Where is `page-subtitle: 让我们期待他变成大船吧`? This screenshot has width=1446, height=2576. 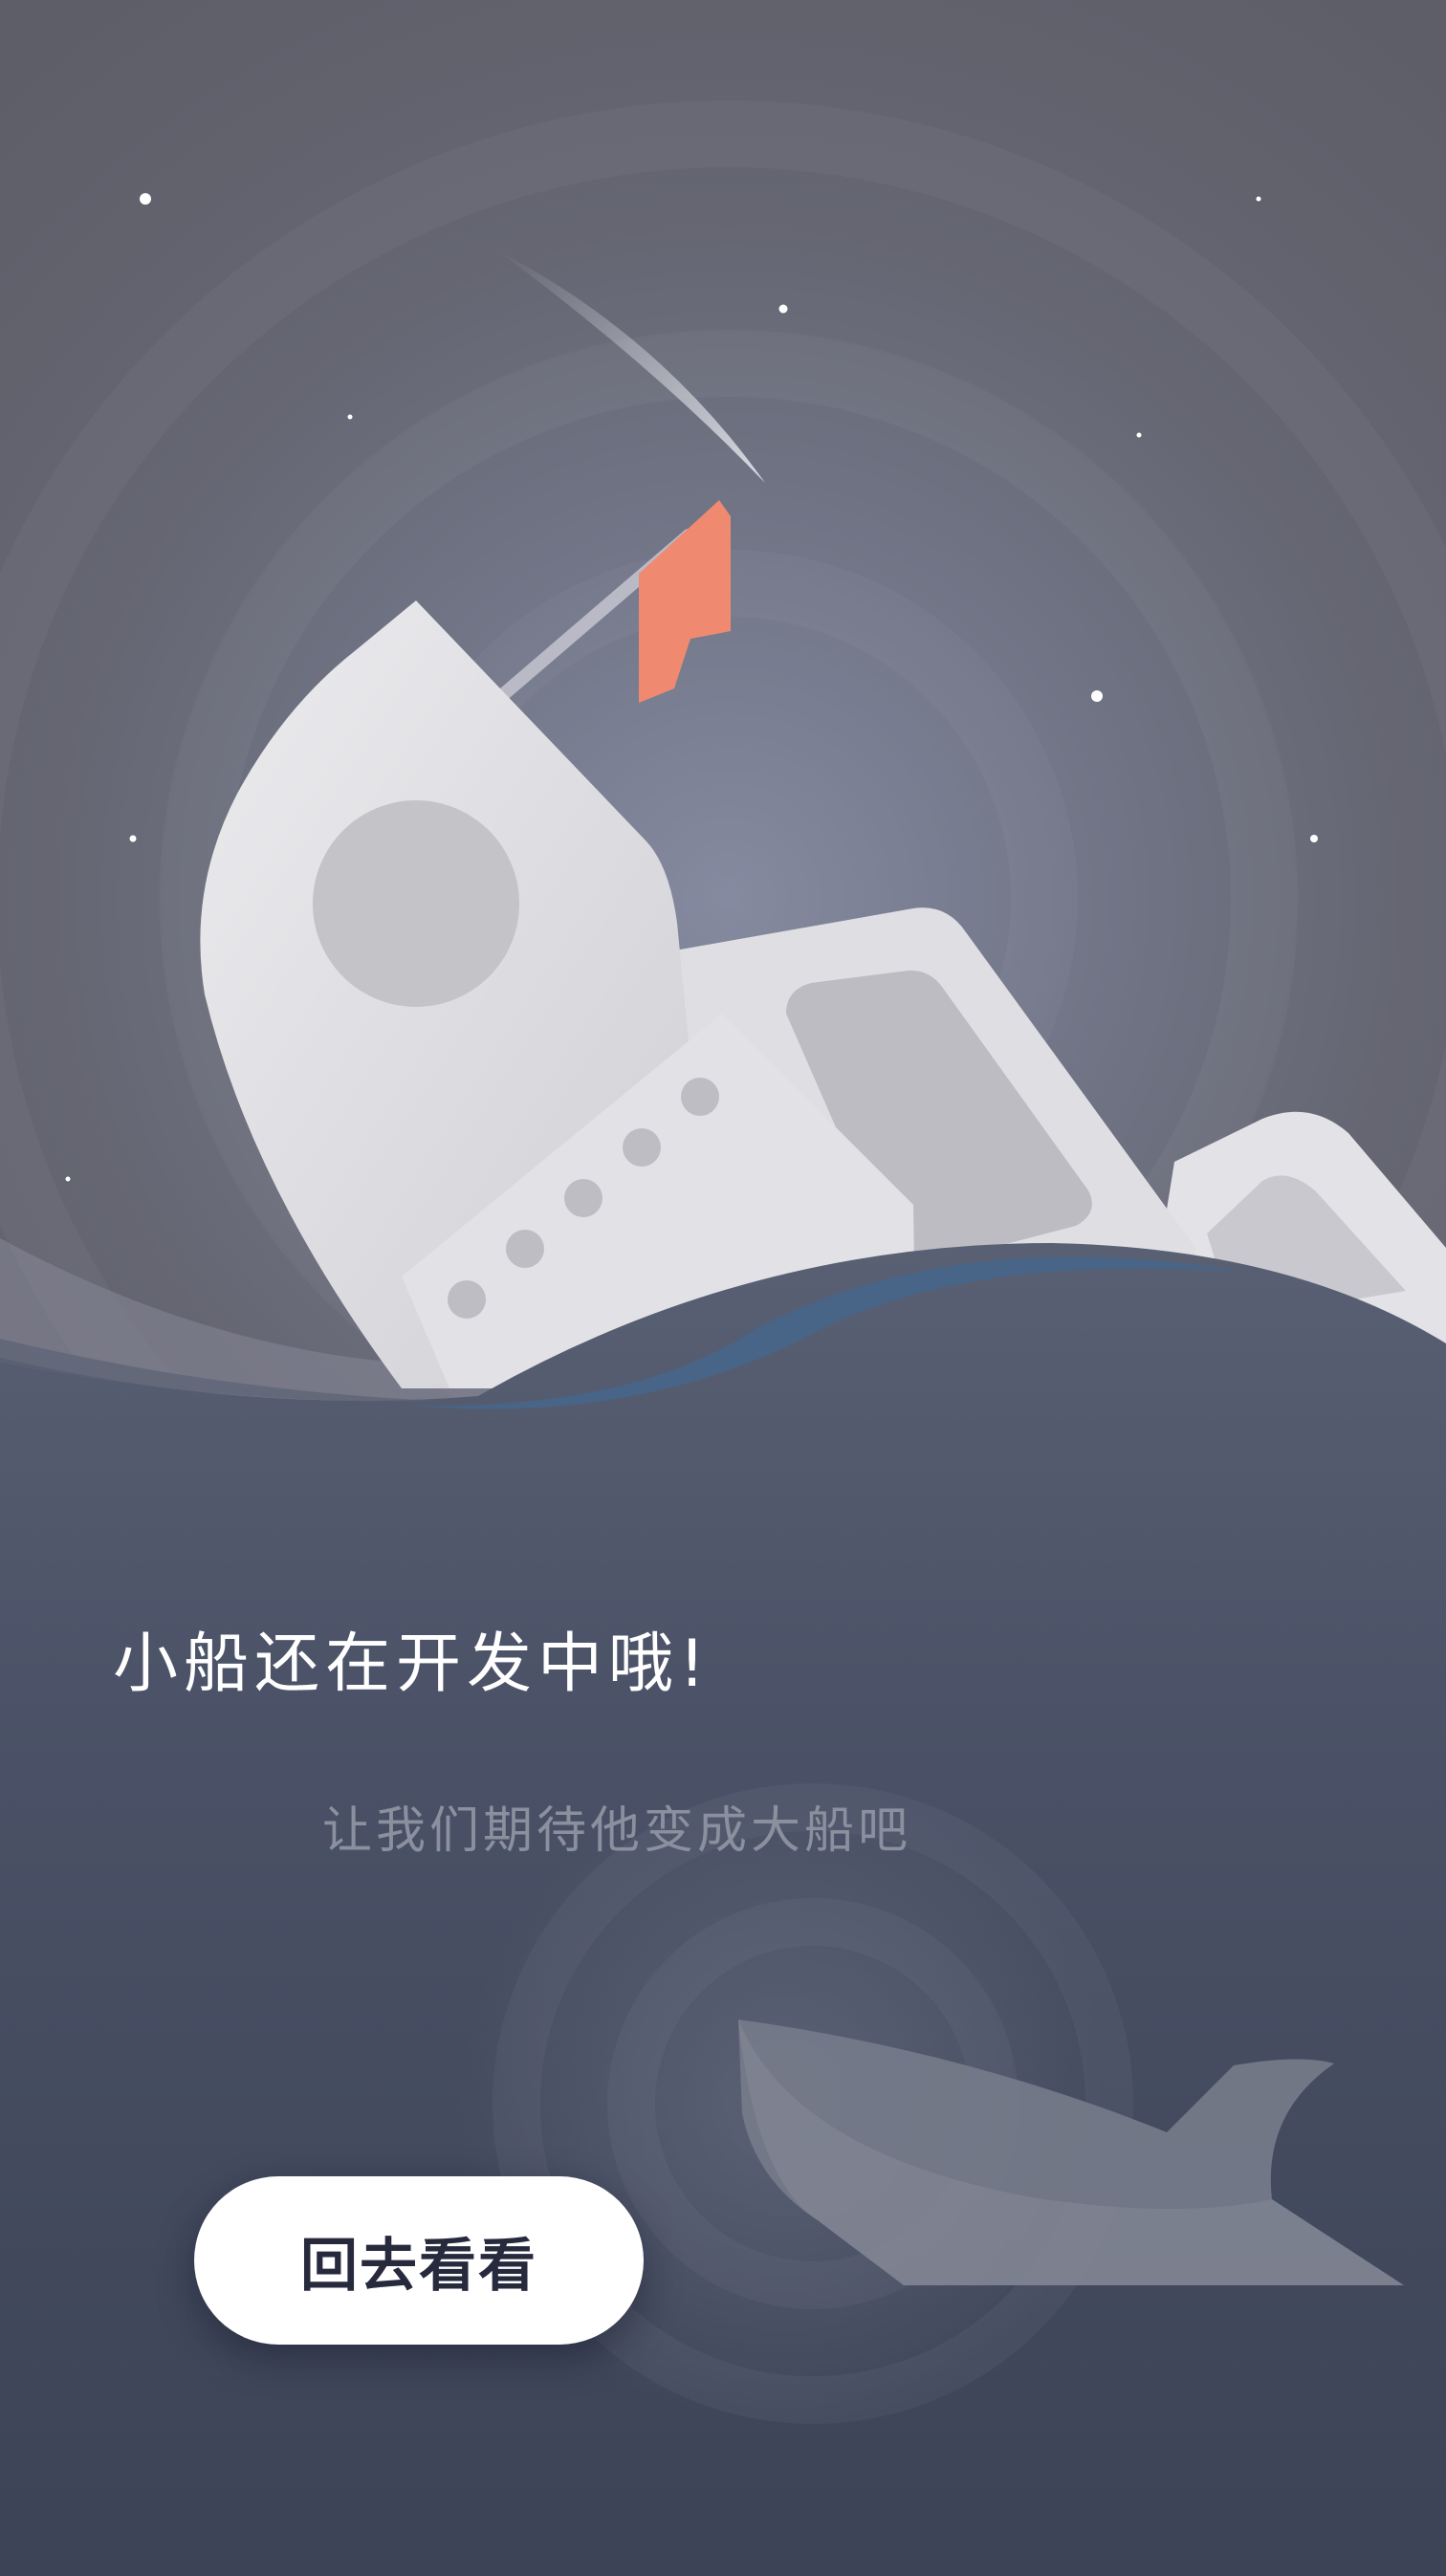 page-subtitle: 让我们期待他变成大船吧 is located at coordinates (617, 1831).